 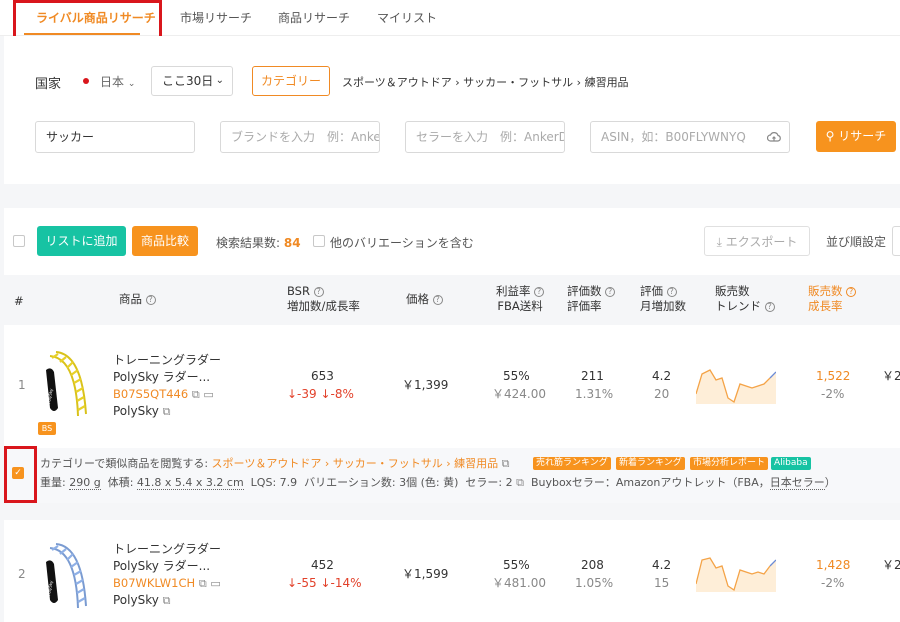 I want to click on volume-label: 体積:, so click(x=120, y=482).